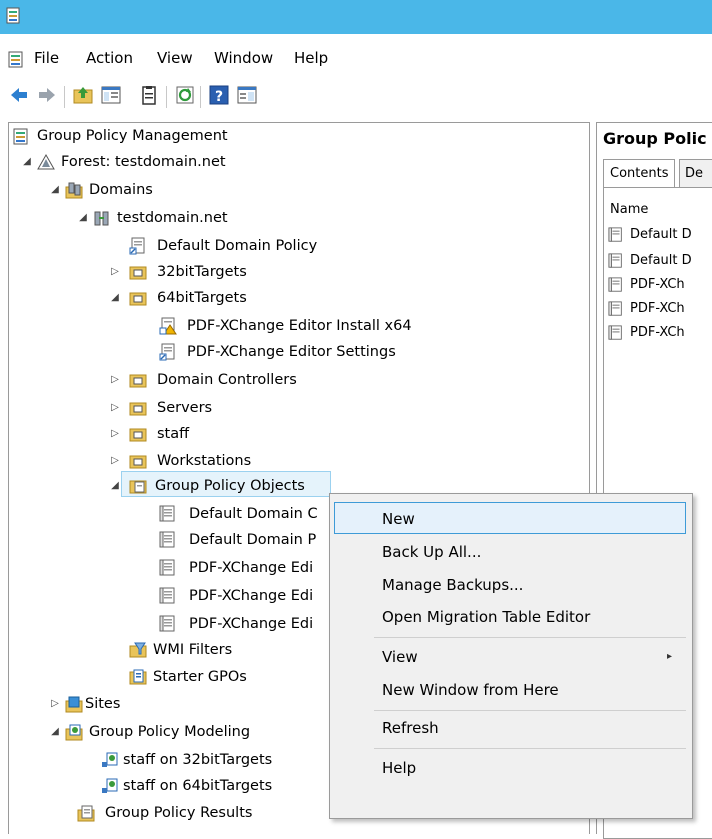  I want to click on tree-label: Workstations, so click(204, 461).